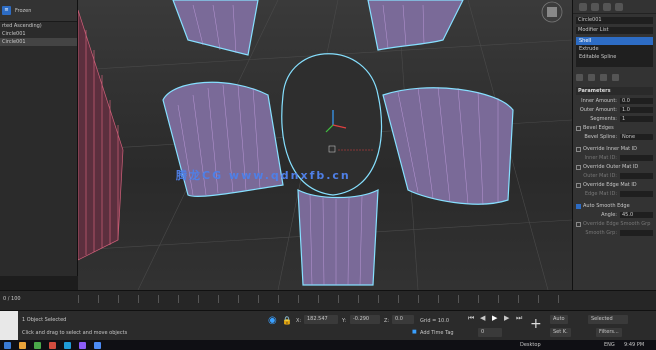  I want to click on auto-smooth-row: Auto Smooth Edge, so click(614, 206).